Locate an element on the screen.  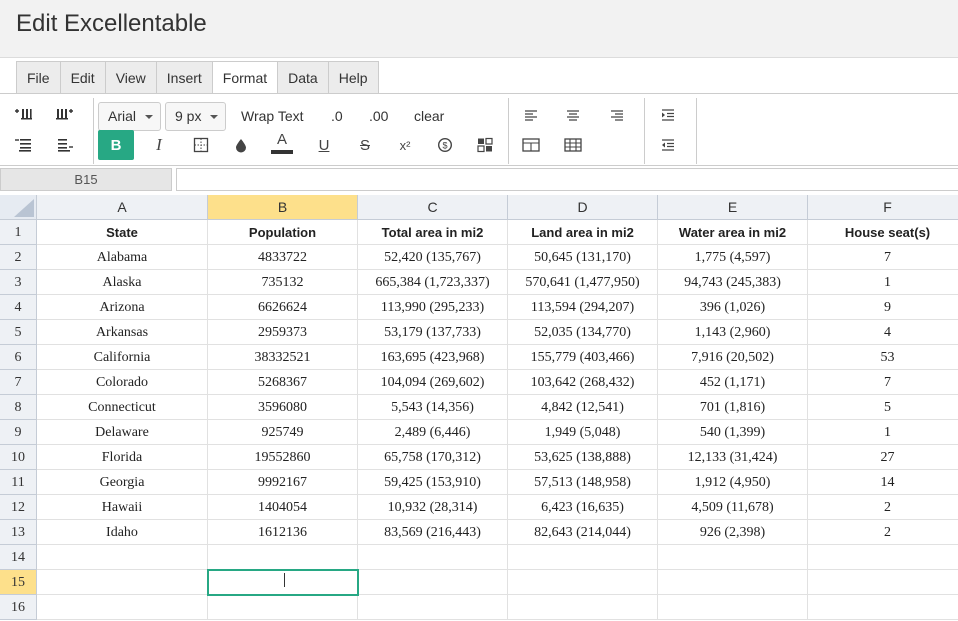
cell-e14 is located at coordinates (733, 557).